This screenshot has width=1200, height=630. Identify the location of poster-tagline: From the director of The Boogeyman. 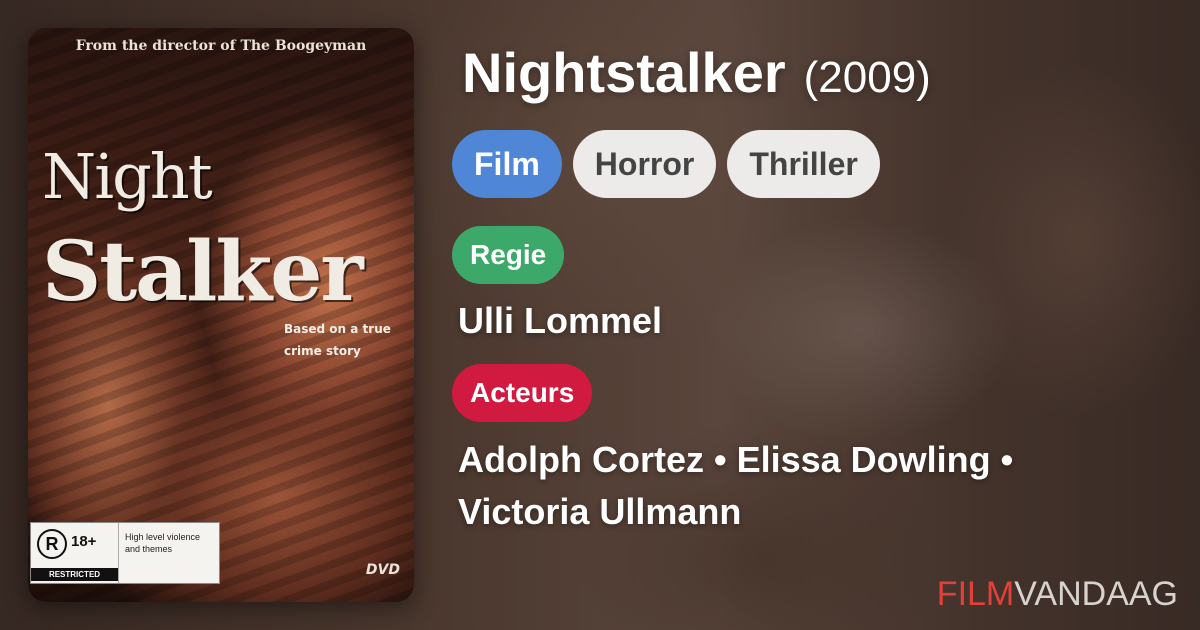
(221, 46).